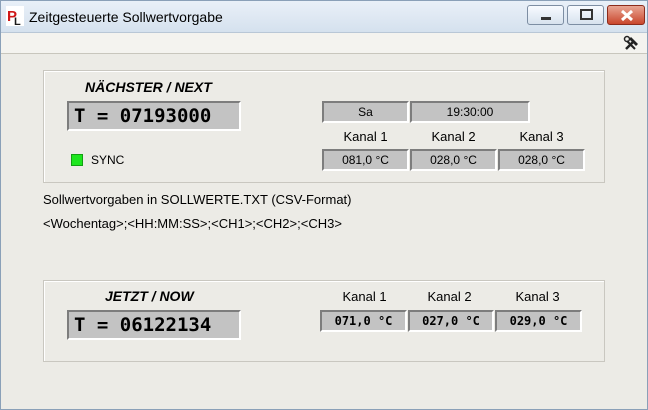 Image resolution: width=648 pixels, height=410 pixels. Describe the element at coordinates (546, 18) in the screenshot. I see `minimize-icon` at that location.